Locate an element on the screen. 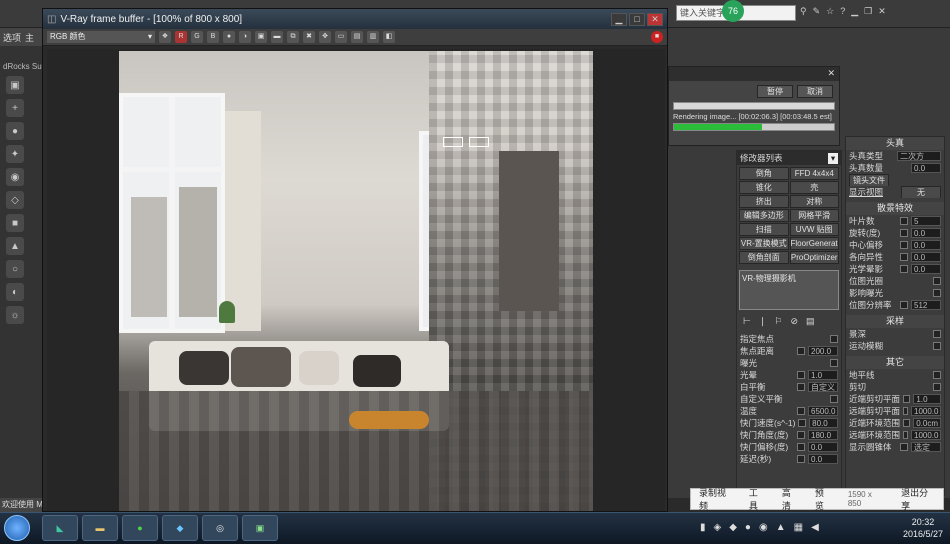 This screenshot has width=950, height=544. configure-icon: ▤ is located at coordinates (810, 321).